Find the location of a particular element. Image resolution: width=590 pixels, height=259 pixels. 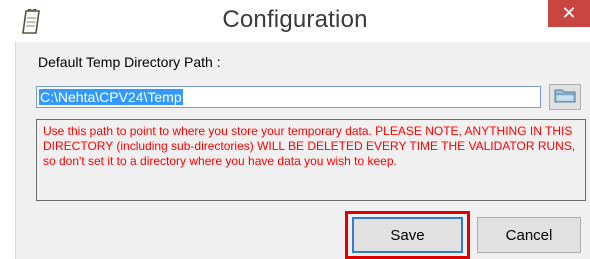

cancel-button: Cancel is located at coordinates (529, 235).